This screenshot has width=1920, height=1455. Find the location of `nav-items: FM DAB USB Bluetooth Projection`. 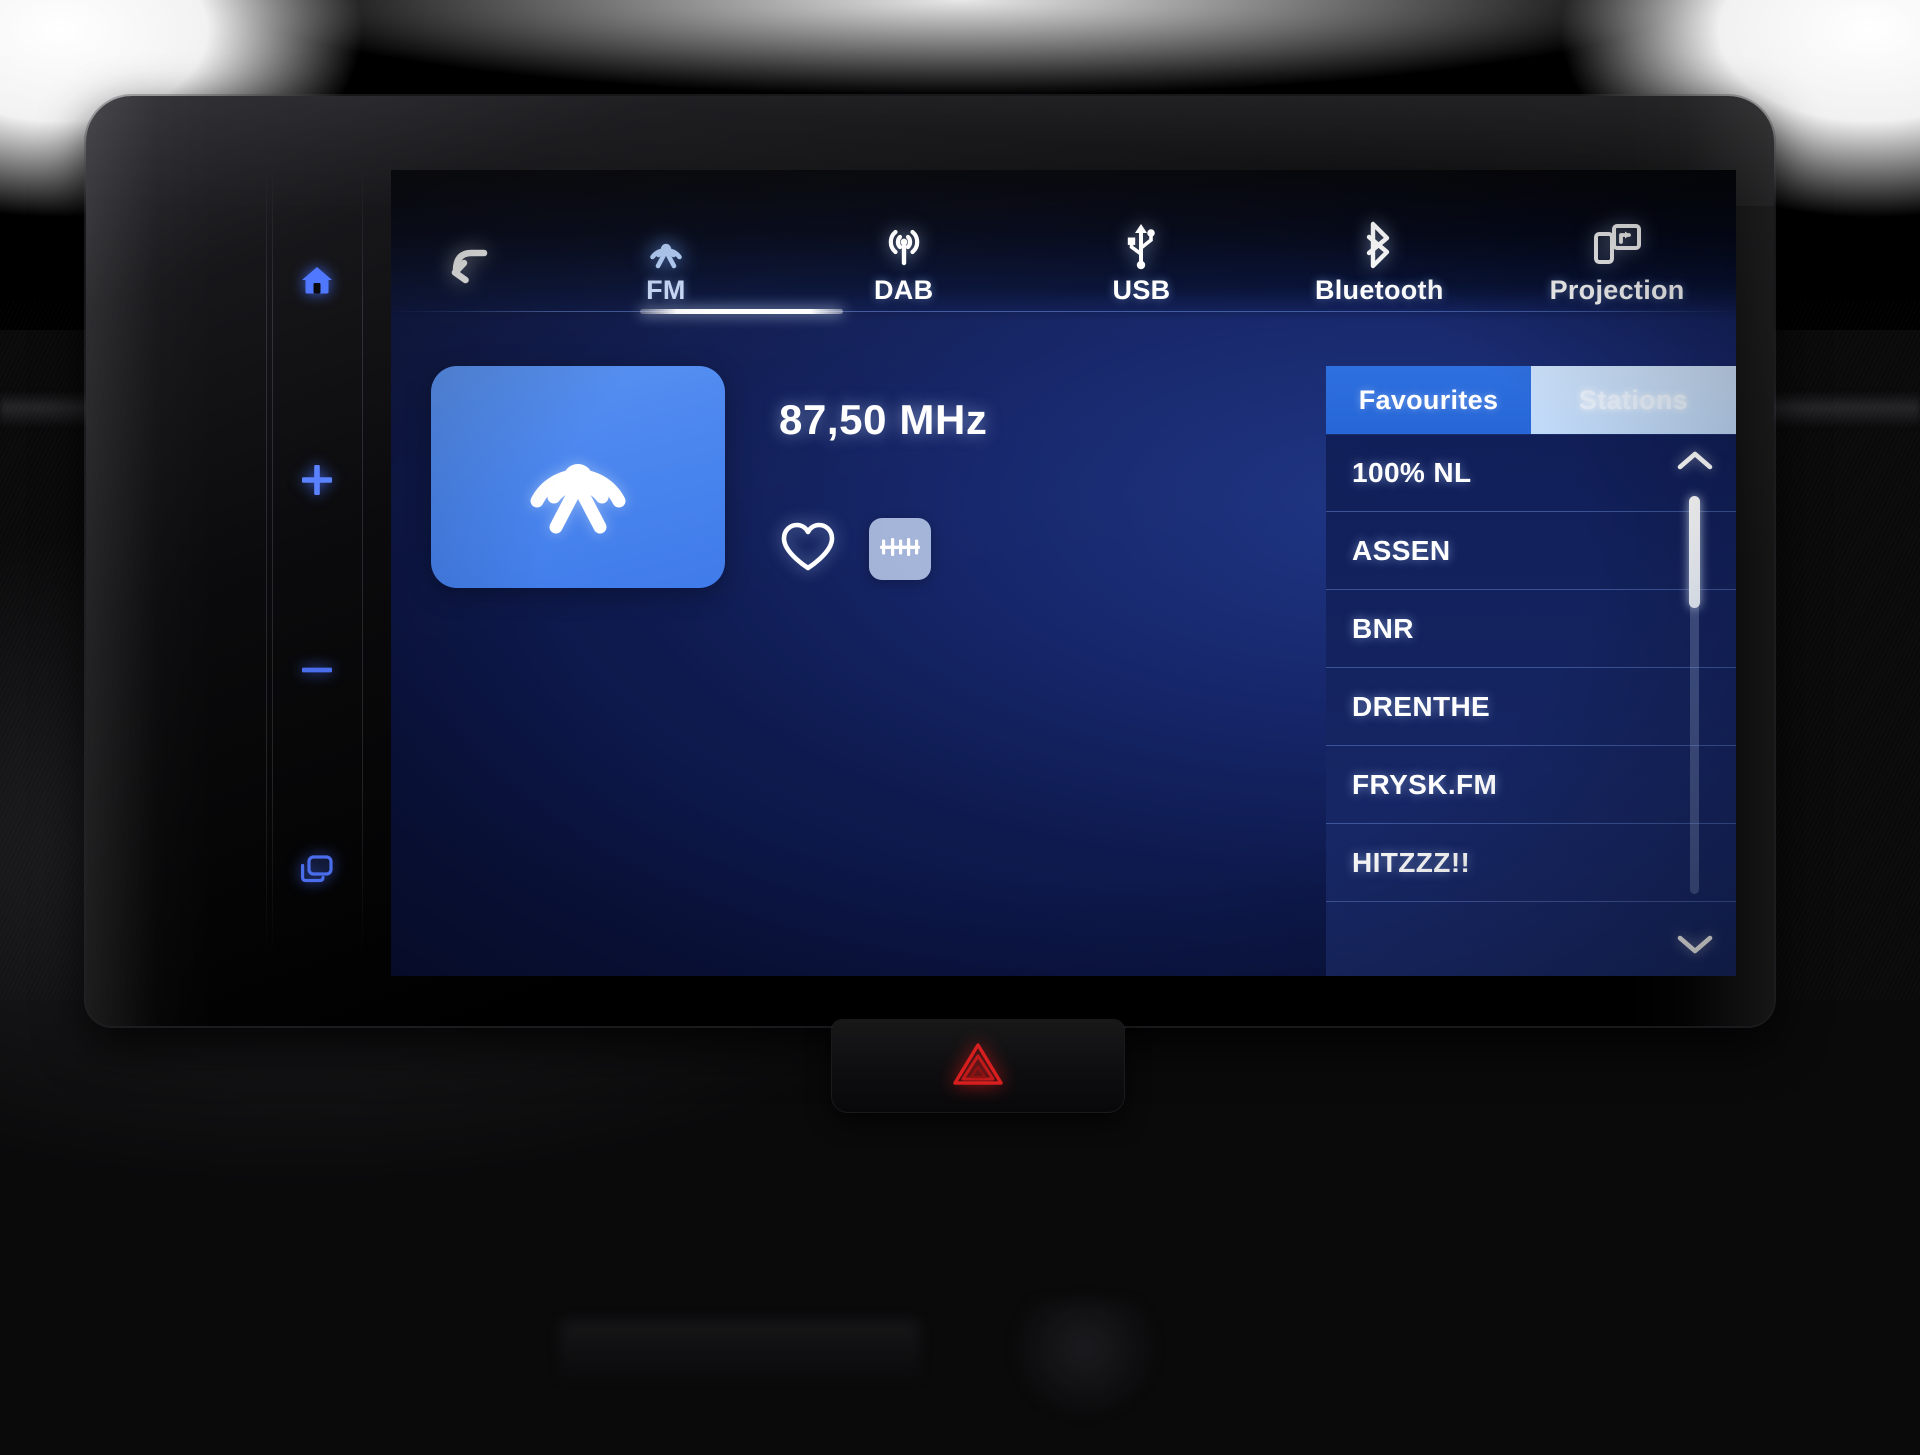

nav-items: FM DAB USB Bluetooth Projection is located at coordinates (1141, 266).